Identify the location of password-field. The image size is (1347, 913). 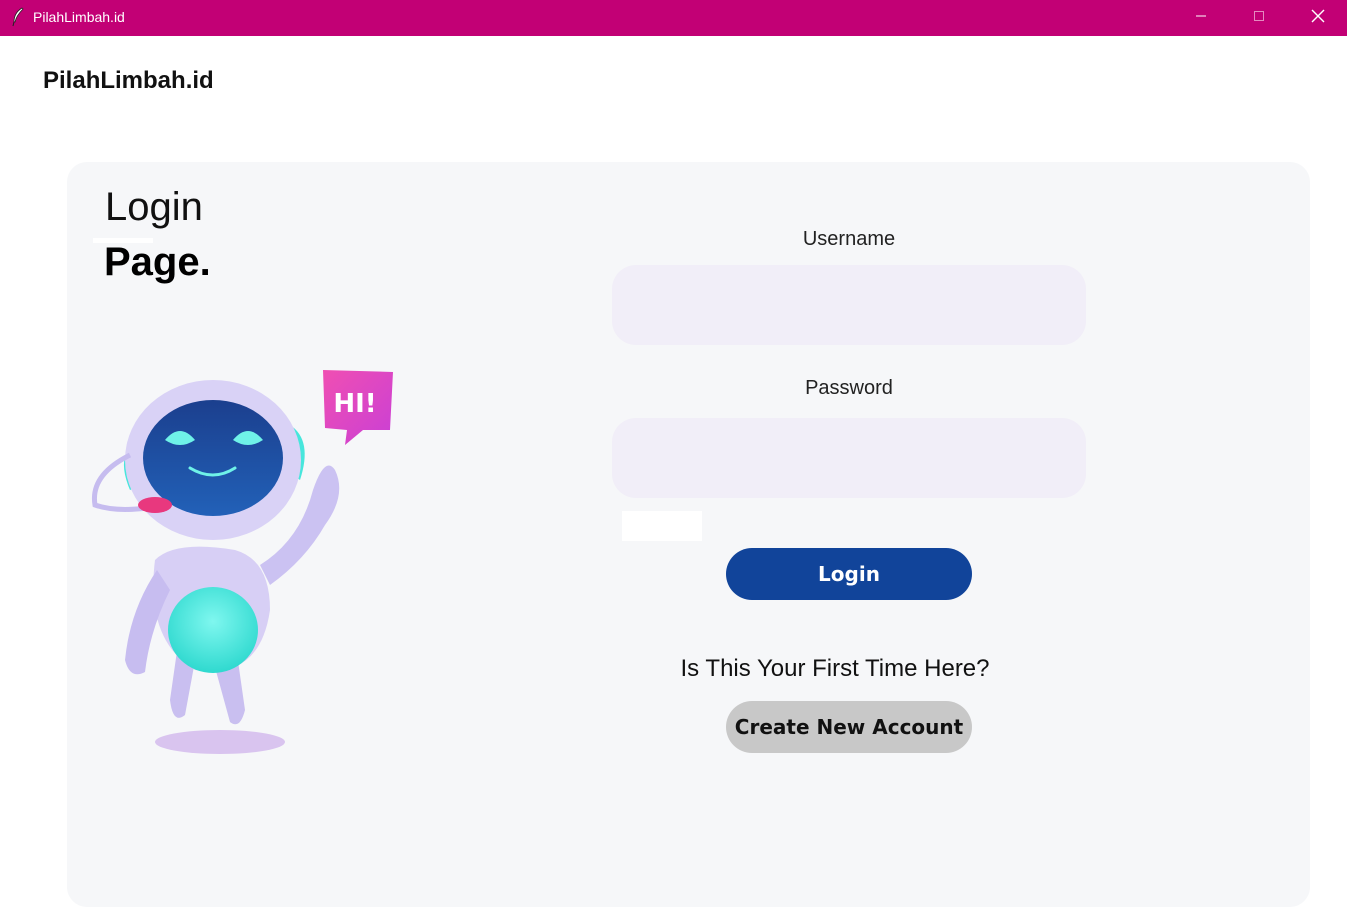
(849, 458).